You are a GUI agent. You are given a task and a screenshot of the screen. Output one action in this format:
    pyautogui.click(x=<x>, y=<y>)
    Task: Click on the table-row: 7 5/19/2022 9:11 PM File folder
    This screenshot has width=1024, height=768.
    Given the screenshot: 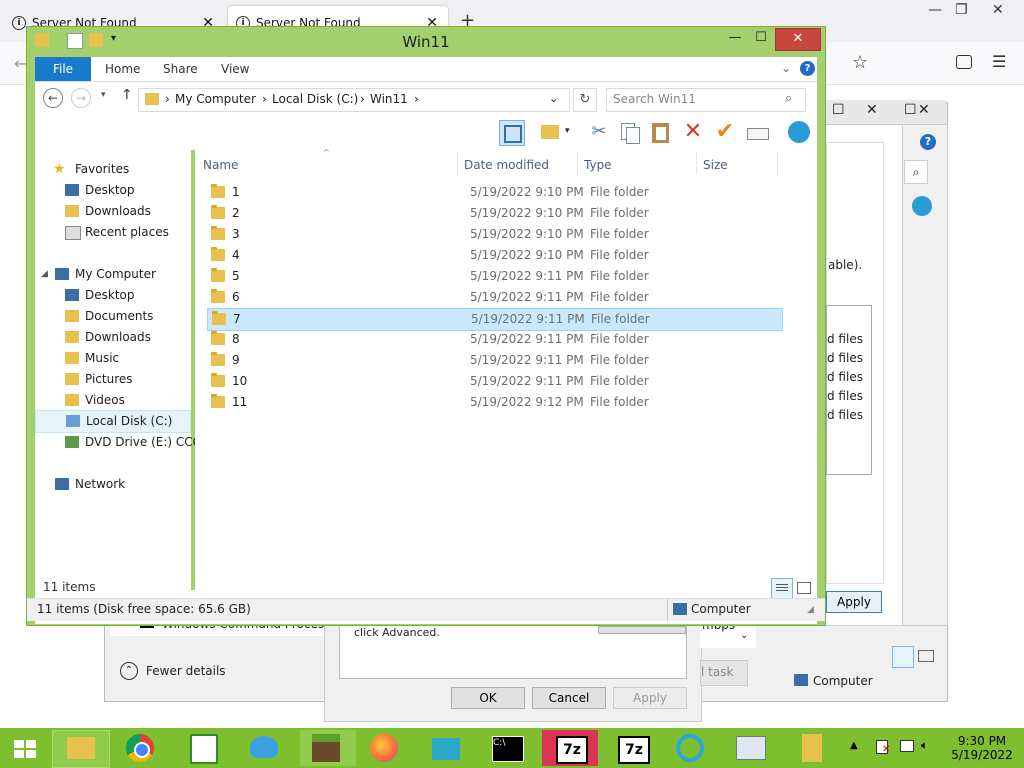 What is the action you would take?
    pyautogui.click(x=495, y=319)
    